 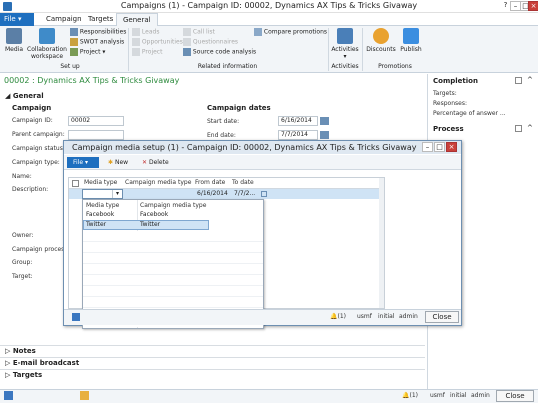 What do you see at coordinates (395, 66) in the screenshot?
I see `promotions-group-label: Promotions` at bounding box center [395, 66].